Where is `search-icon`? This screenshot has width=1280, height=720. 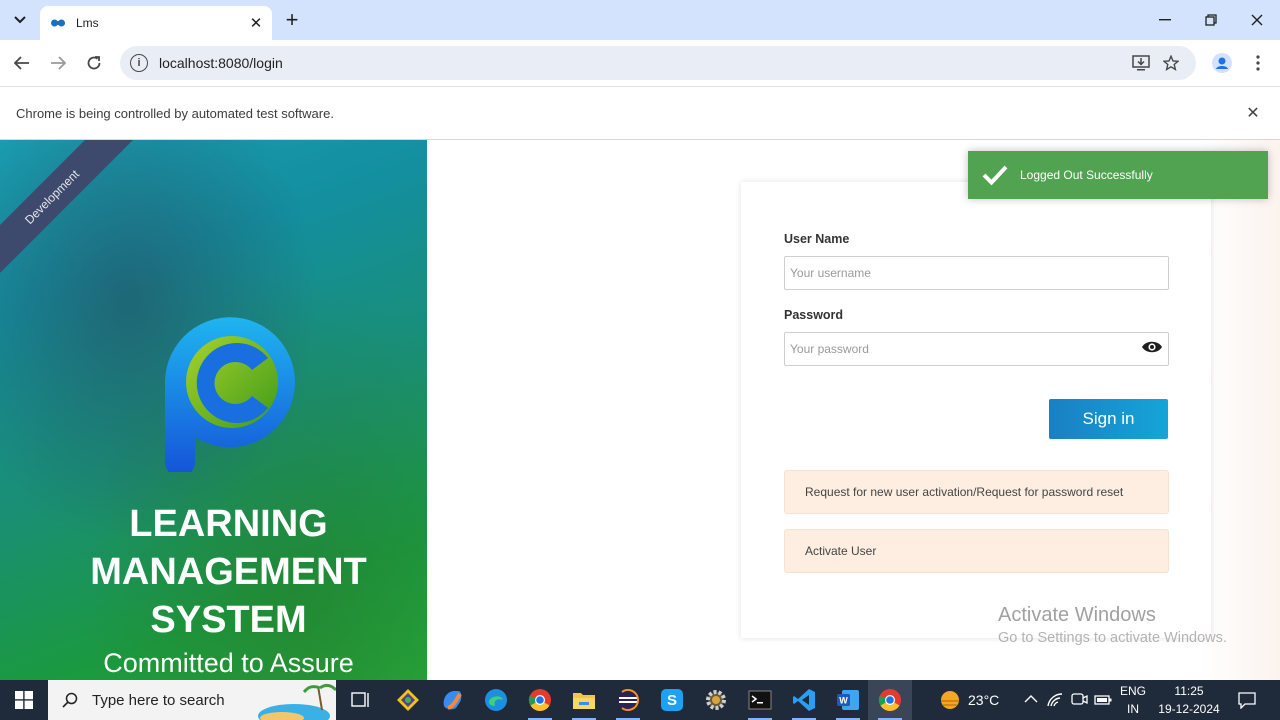 search-icon is located at coordinates (70, 700).